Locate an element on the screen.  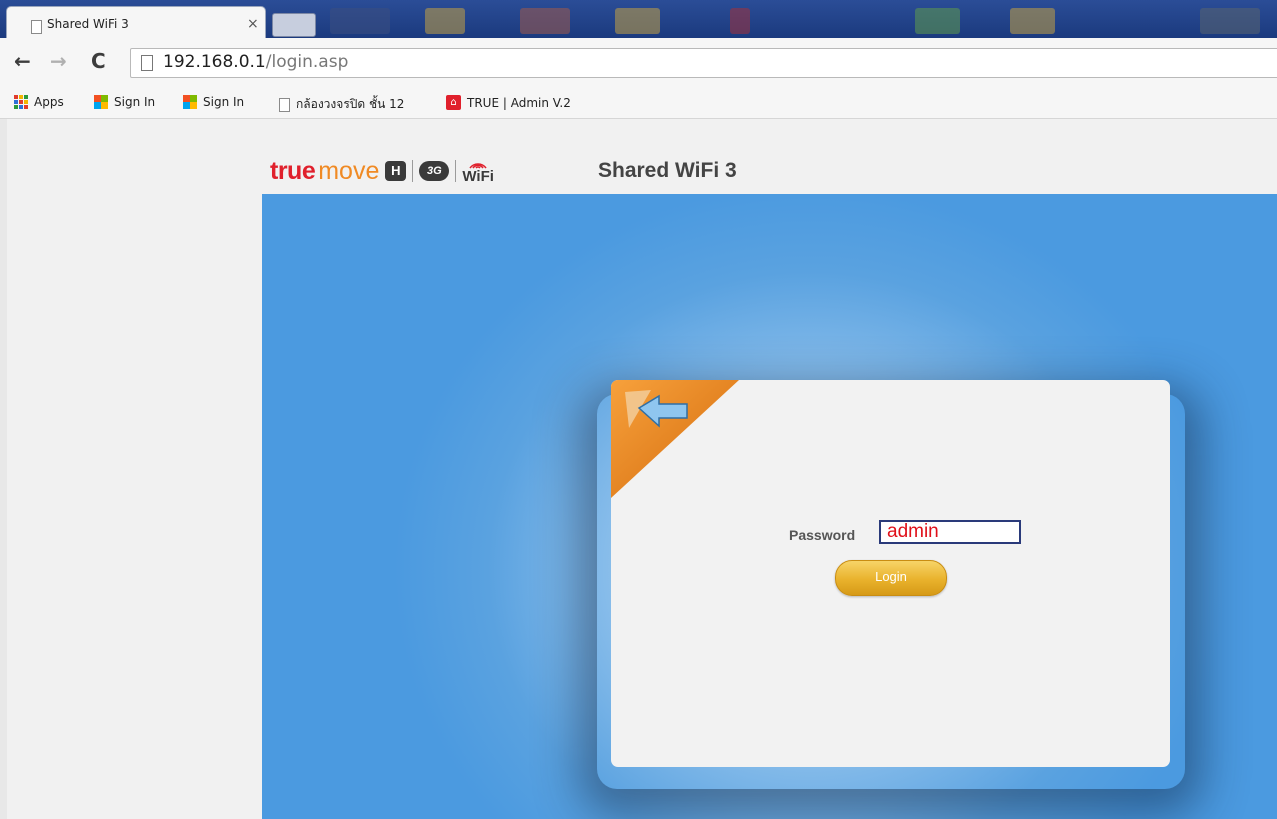
wifi-icon: WiFi is located at coordinates (478, 171).